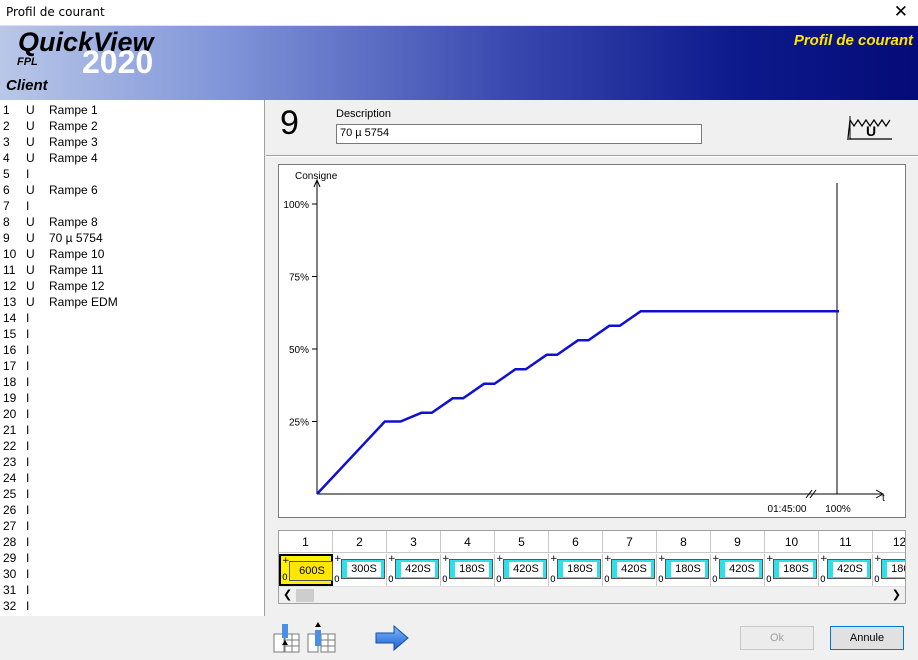 The height and width of the screenshot is (660, 918). What do you see at coordinates (10, 446) in the screenshot?
I see `list-item-number: 22` at bounding box center [10, 446].